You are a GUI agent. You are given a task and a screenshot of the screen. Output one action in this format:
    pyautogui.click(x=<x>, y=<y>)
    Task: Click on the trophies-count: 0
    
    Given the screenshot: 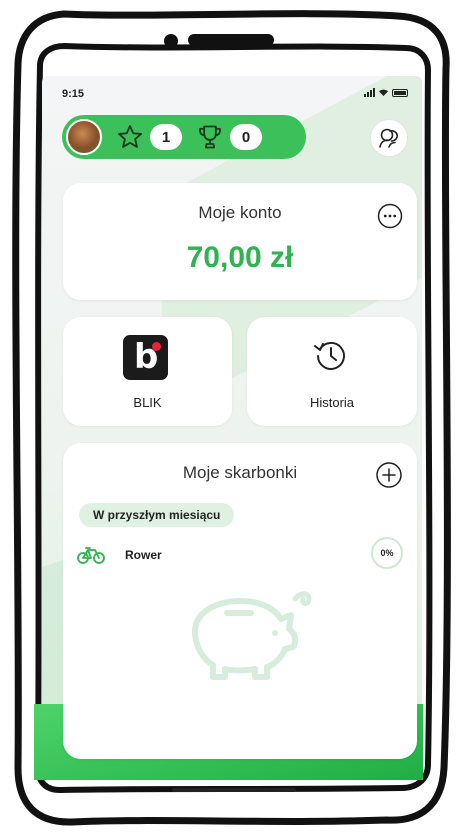 What is the action you would take?
    pyautogui.click(x=246, y=137)
    